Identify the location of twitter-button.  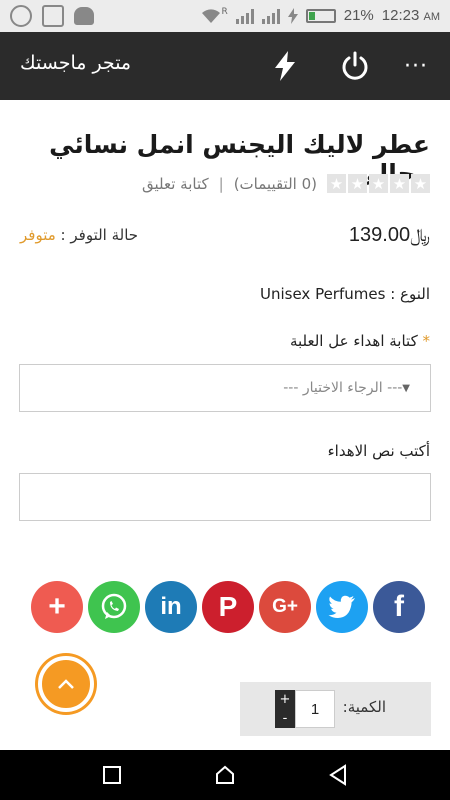
(342, 607).